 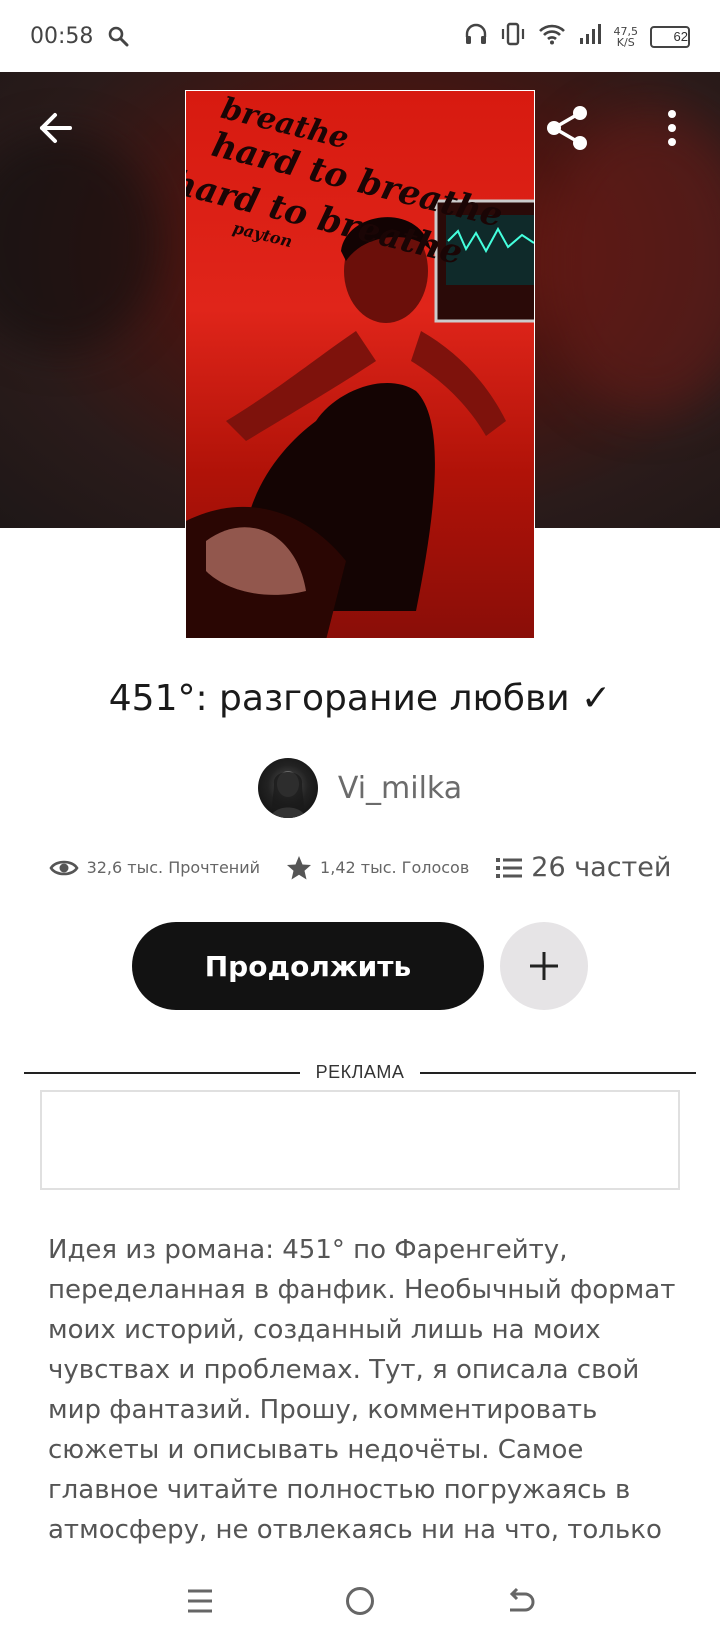 What do you see at coordinates (626, 31) in the screenshot?
I see `net-speed-value: 47,5` at bounding box center [626, 31].